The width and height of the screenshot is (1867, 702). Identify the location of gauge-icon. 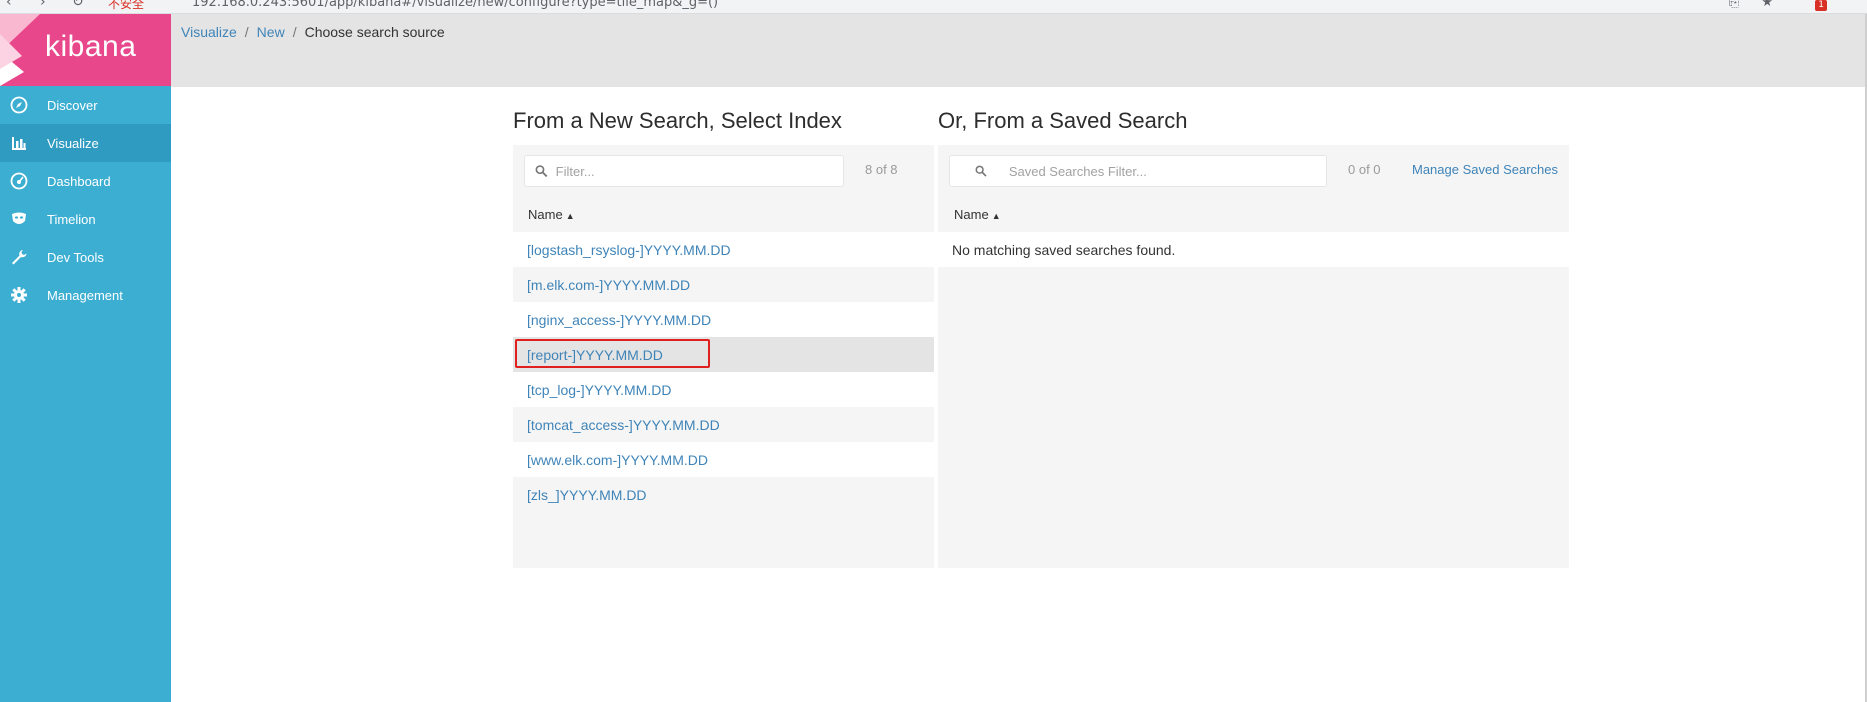
(19, 181).